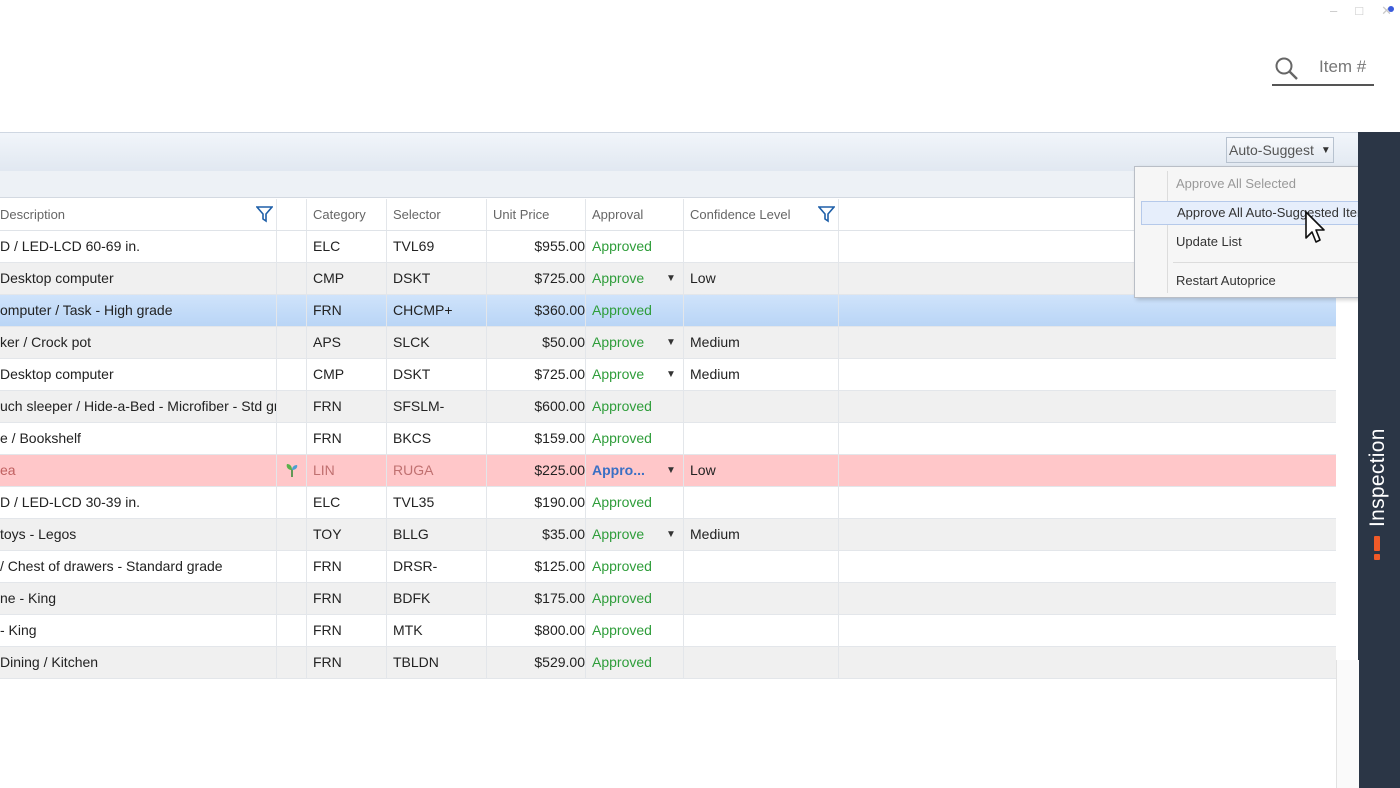  I want to click on item-search: Item #, so click(1323, 69).